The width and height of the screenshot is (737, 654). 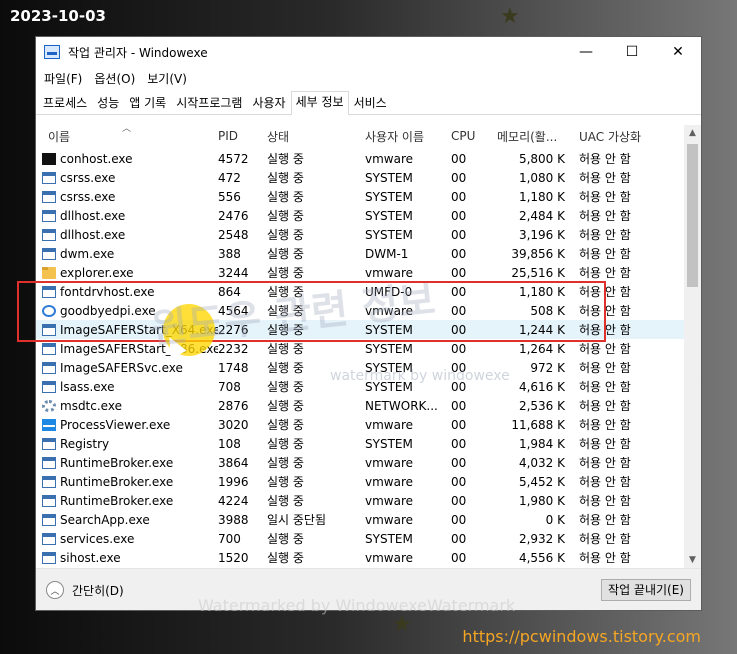 What do you see at coordinates (360, 386) in the screenshot?
I see `table-row: lsass.exe 708 실행 중 SYSTEM 00 4,616 K 허용 안 함` at bounding box center [360, 386].